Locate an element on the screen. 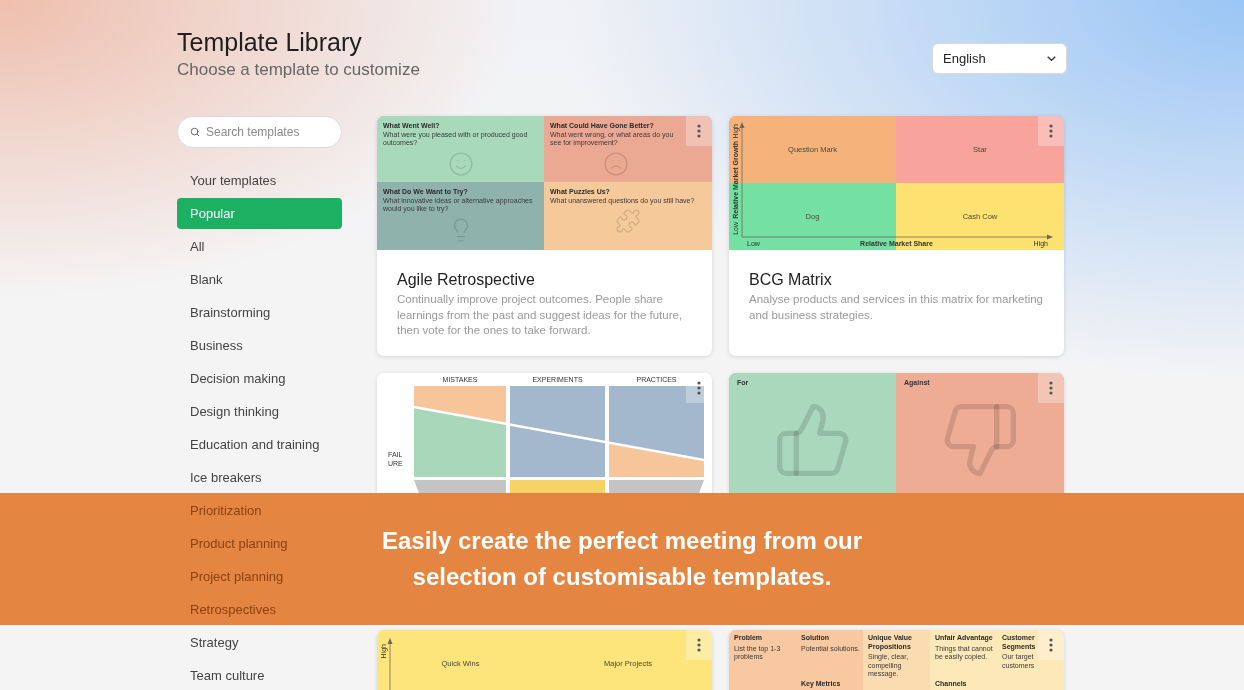 The image size is (1244, 690). category-item: Ice breakers is located at coordinates (259, 477).